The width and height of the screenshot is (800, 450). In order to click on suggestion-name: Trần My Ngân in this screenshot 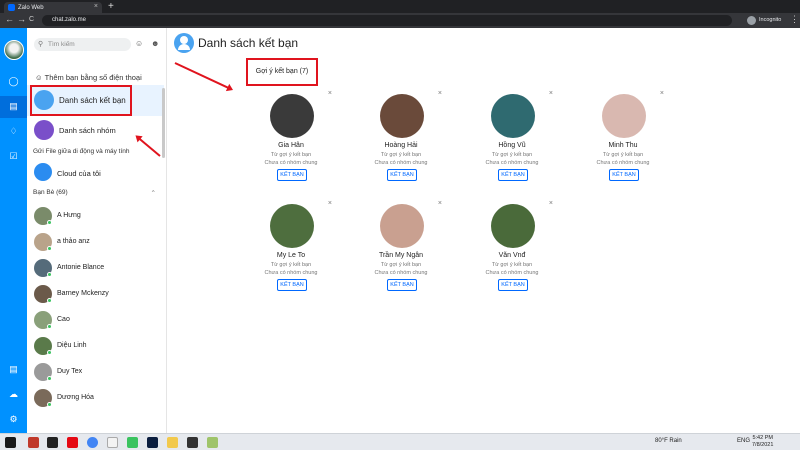, I will do `click(401, 255)`.